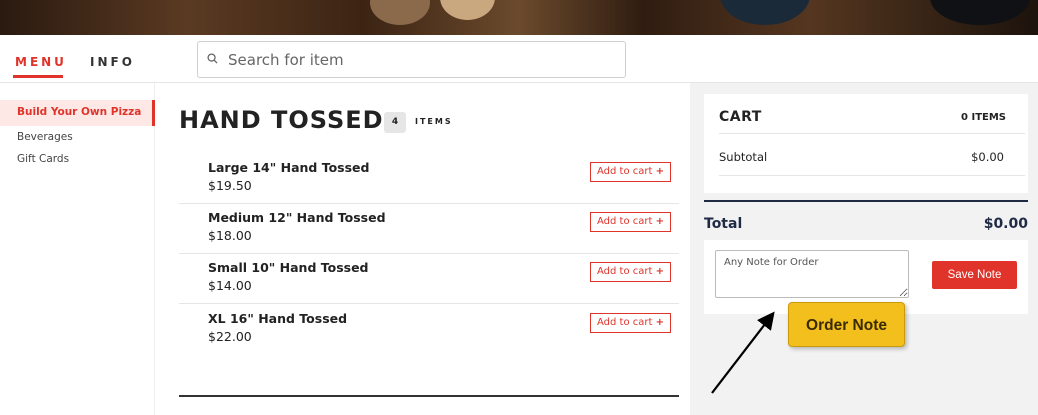 The image size is (1038, 415). What do you see at coordinates (212, 58) in the screenshot?
I see `search-icon` at bounding box center [212, 58].